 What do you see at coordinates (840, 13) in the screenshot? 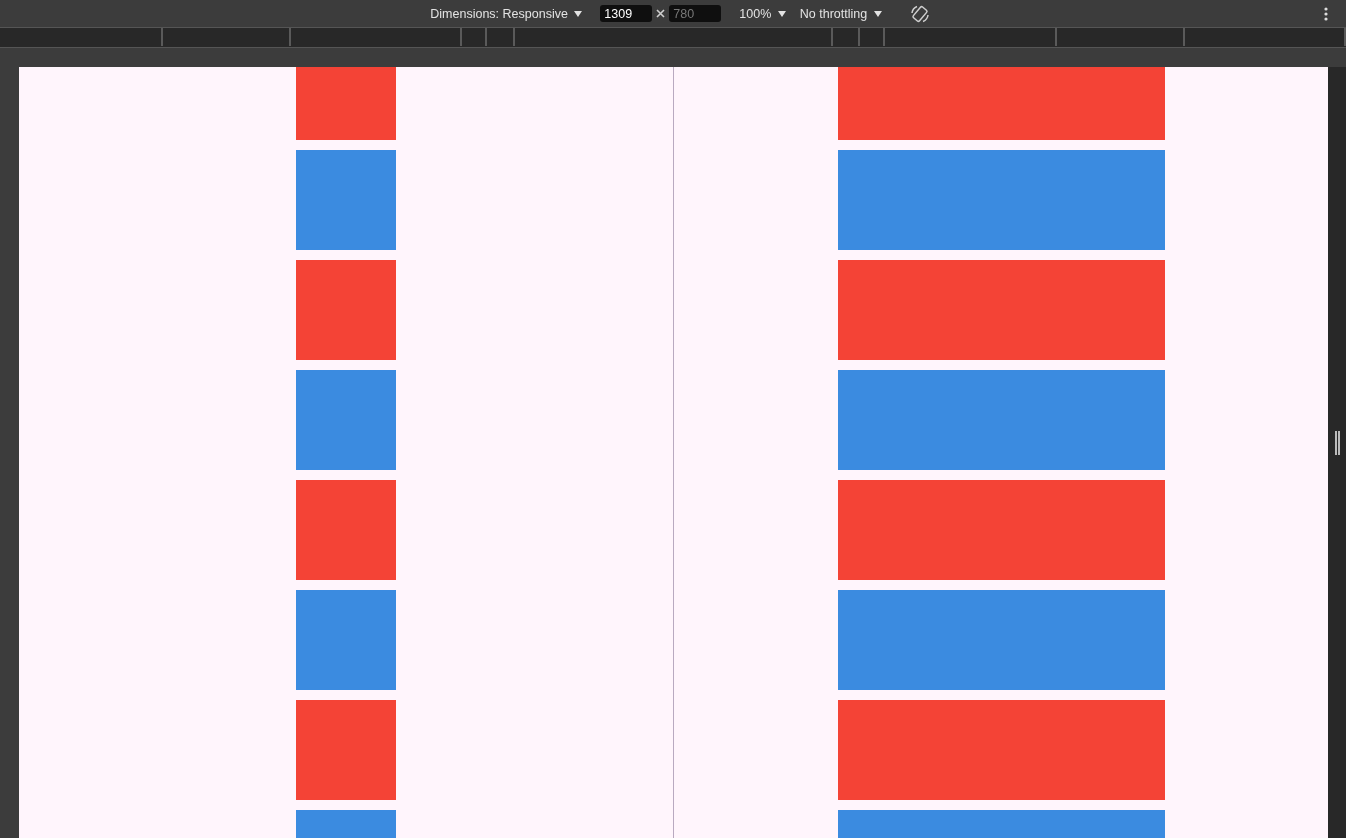
I see `throttling-dropdown: No throttling` at bounding box center [840, 13].